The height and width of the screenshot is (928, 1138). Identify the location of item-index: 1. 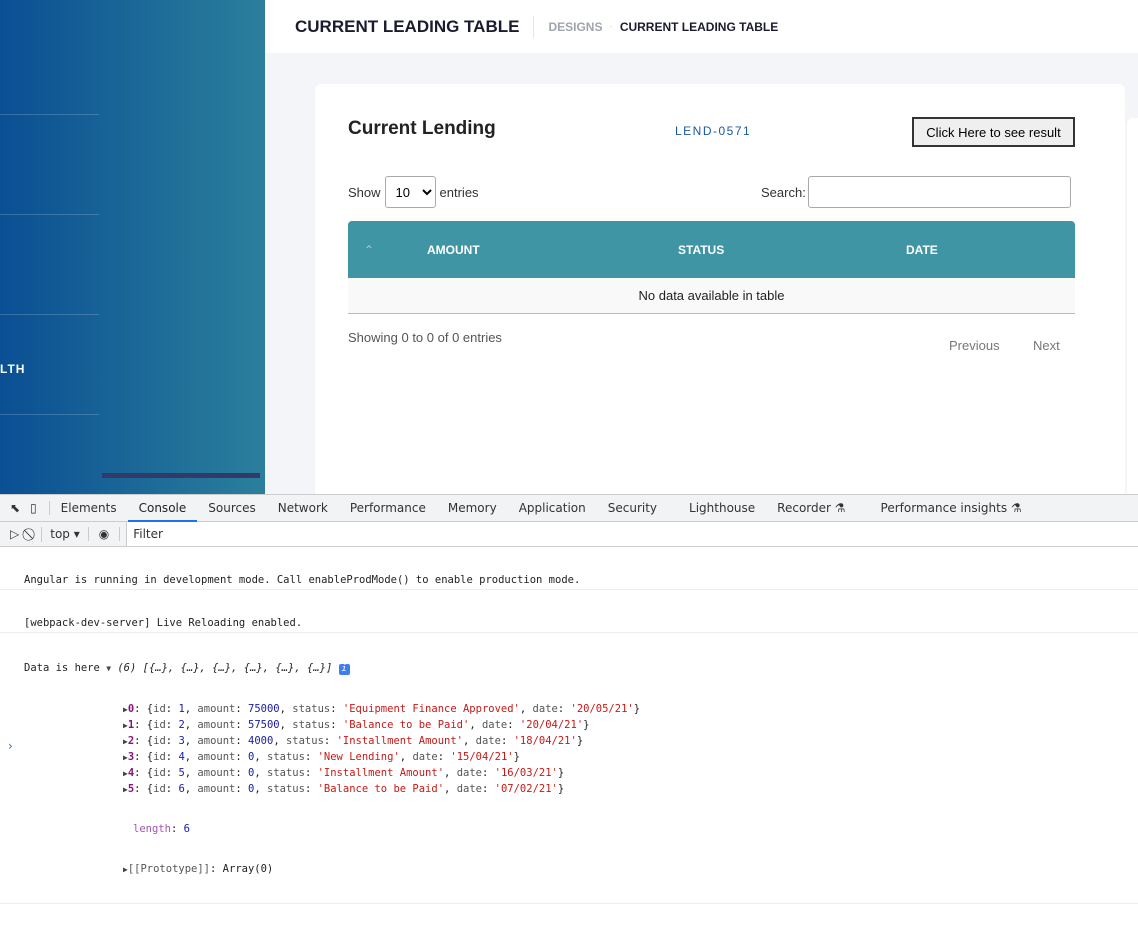
(131, 725).